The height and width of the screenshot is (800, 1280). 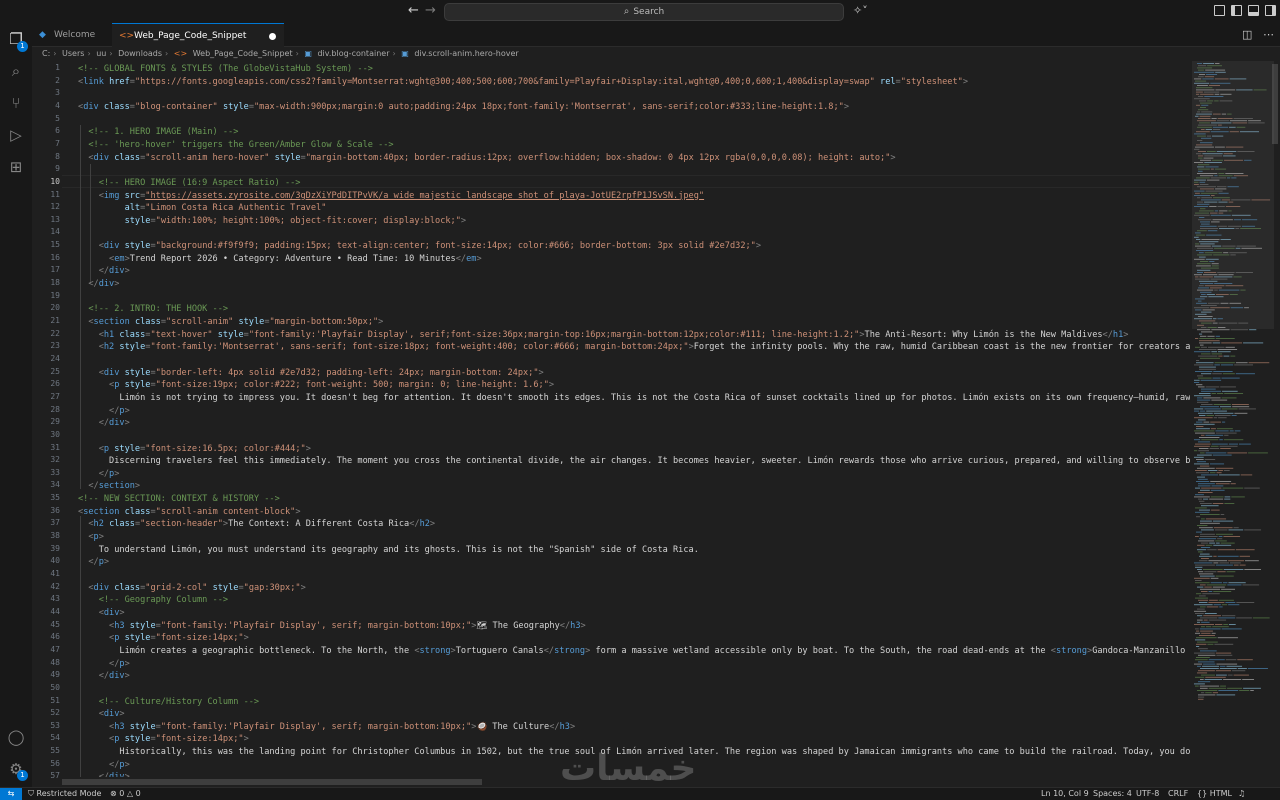 What do you see at coordinates (140, 53) in the screenshot?
I see `breadcrumb-item: Downloads` at bounding box center [140, 53].